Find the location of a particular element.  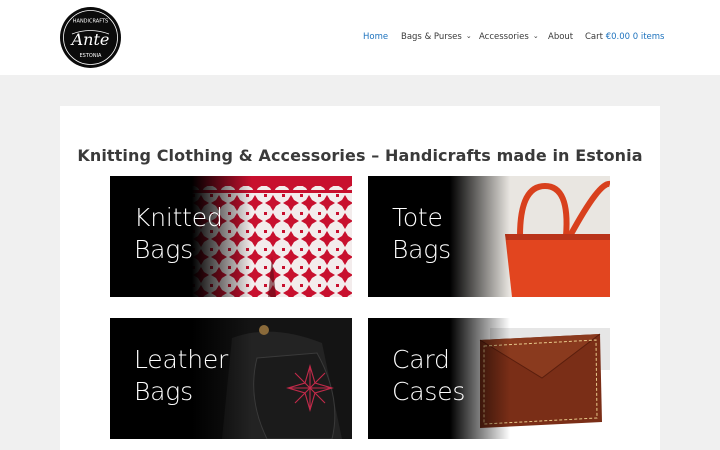

nav-bags-purses: Bags & Purses ⌄ is located at coordinates (436, 37).